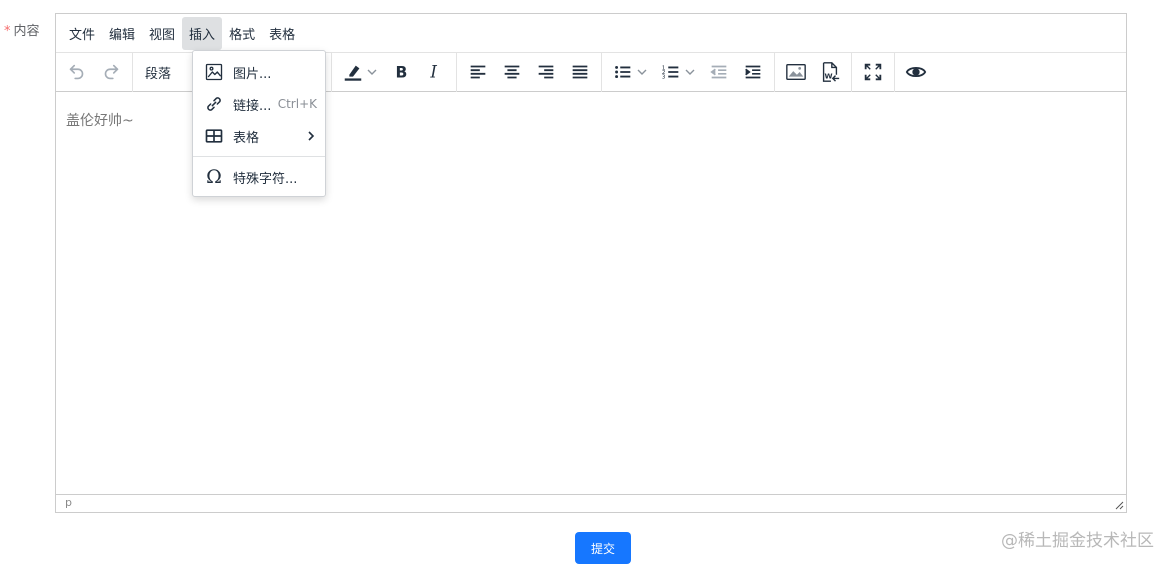  I want to click on undo-icon, so click(76, 72).